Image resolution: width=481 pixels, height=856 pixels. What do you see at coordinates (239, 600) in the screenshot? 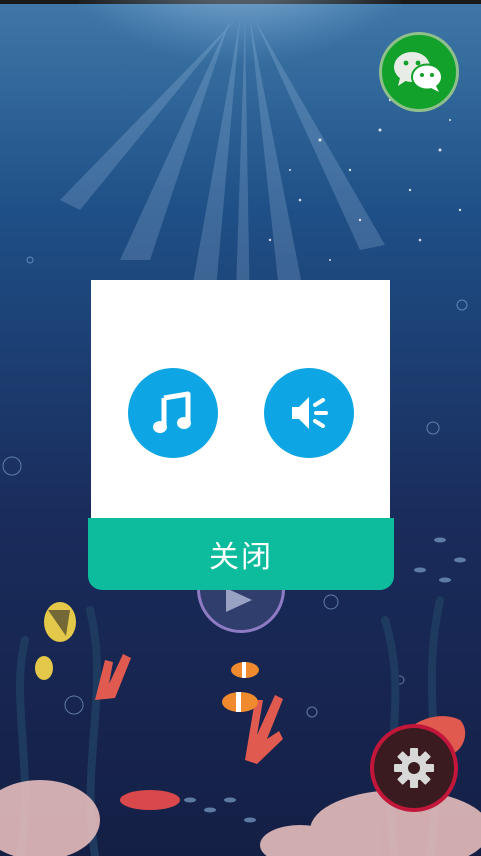
I see `play-icon` at bounding box center [239, 600].